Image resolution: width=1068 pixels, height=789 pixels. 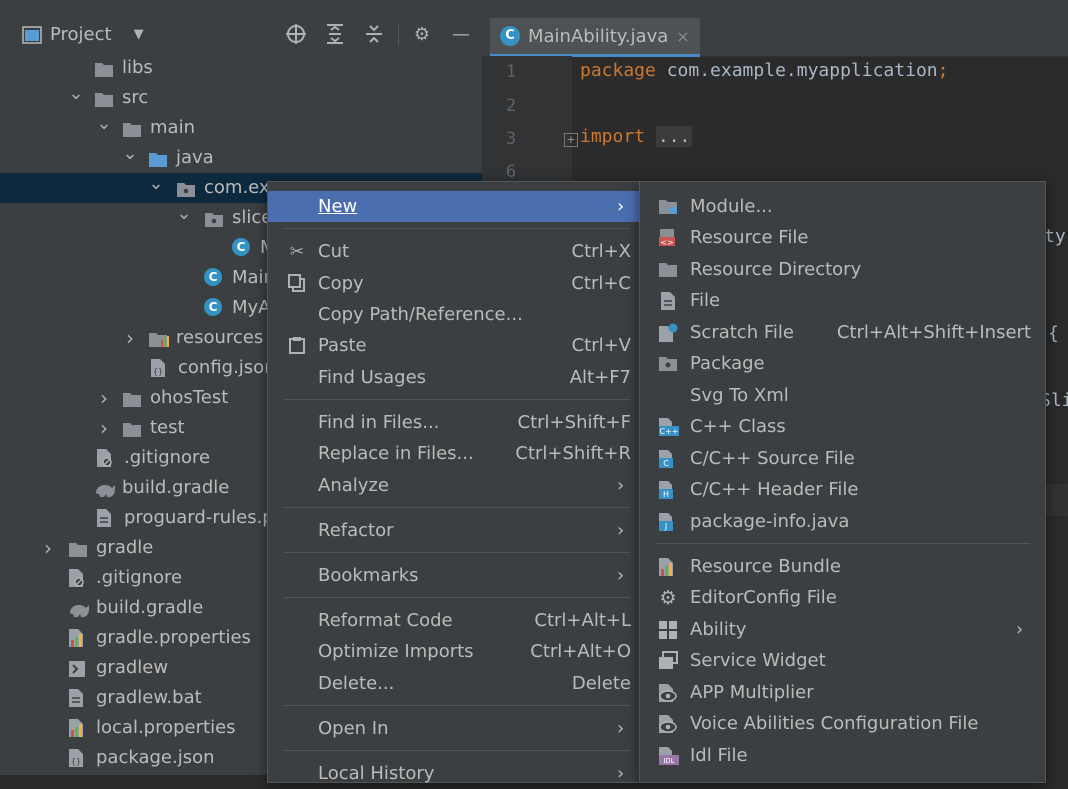 What do you see at coordinates (241, 128) in the screenshot?
I see `tree-item: ⌄ main` at bounding box center [241, 128].